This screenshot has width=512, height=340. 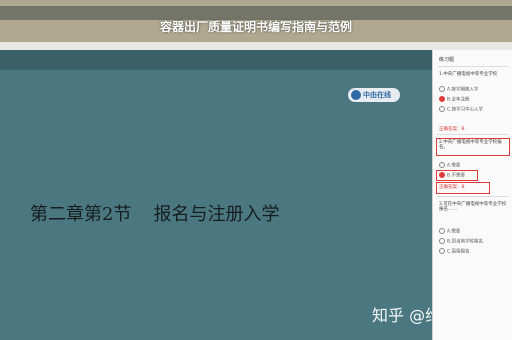 I want to click on chapter-label: 第二章第2节, so click(x=81, y=214).